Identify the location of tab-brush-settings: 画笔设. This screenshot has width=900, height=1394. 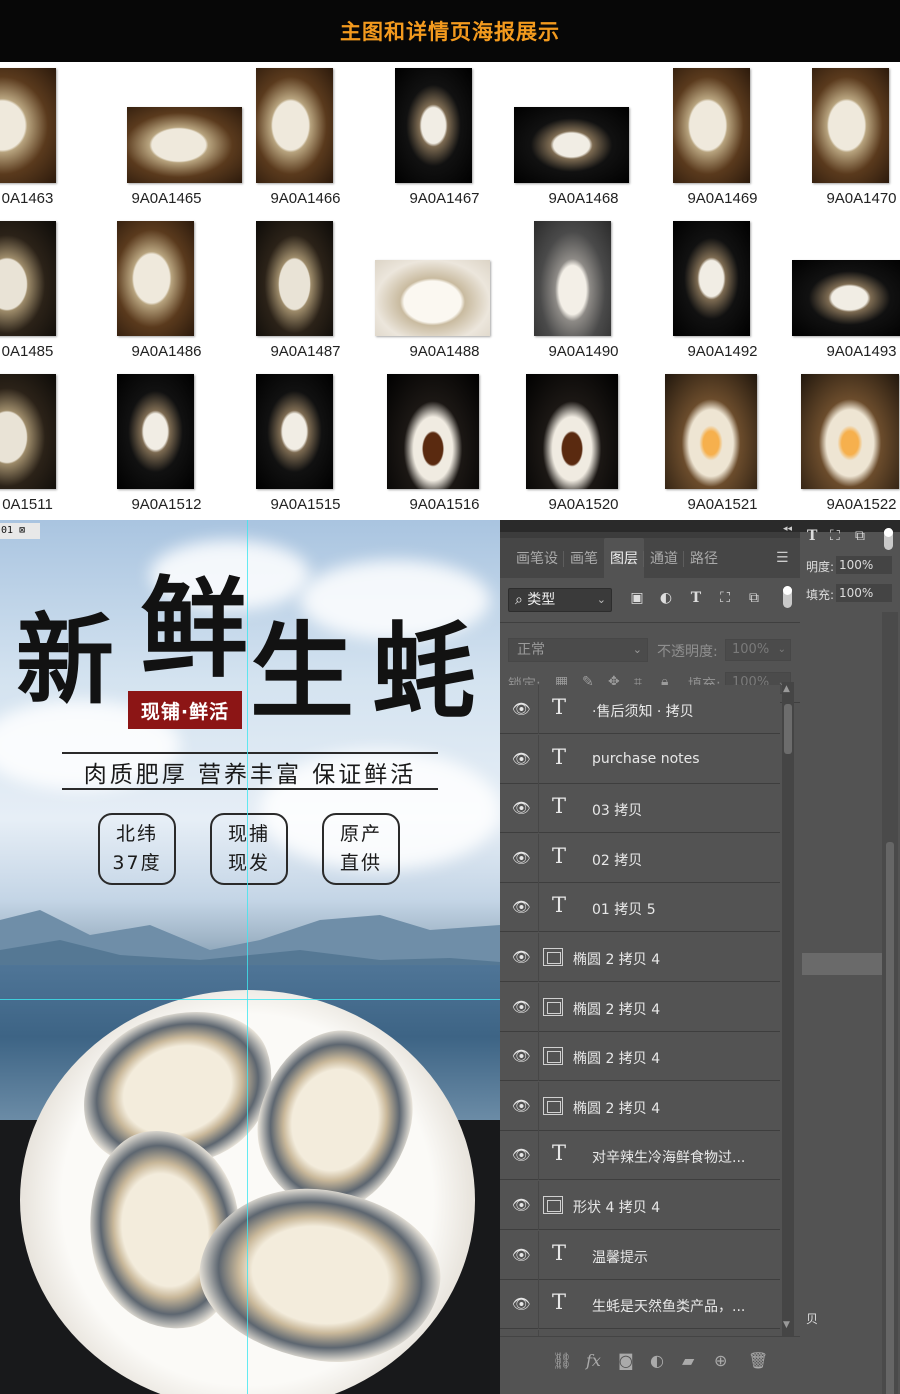
(537, 563).